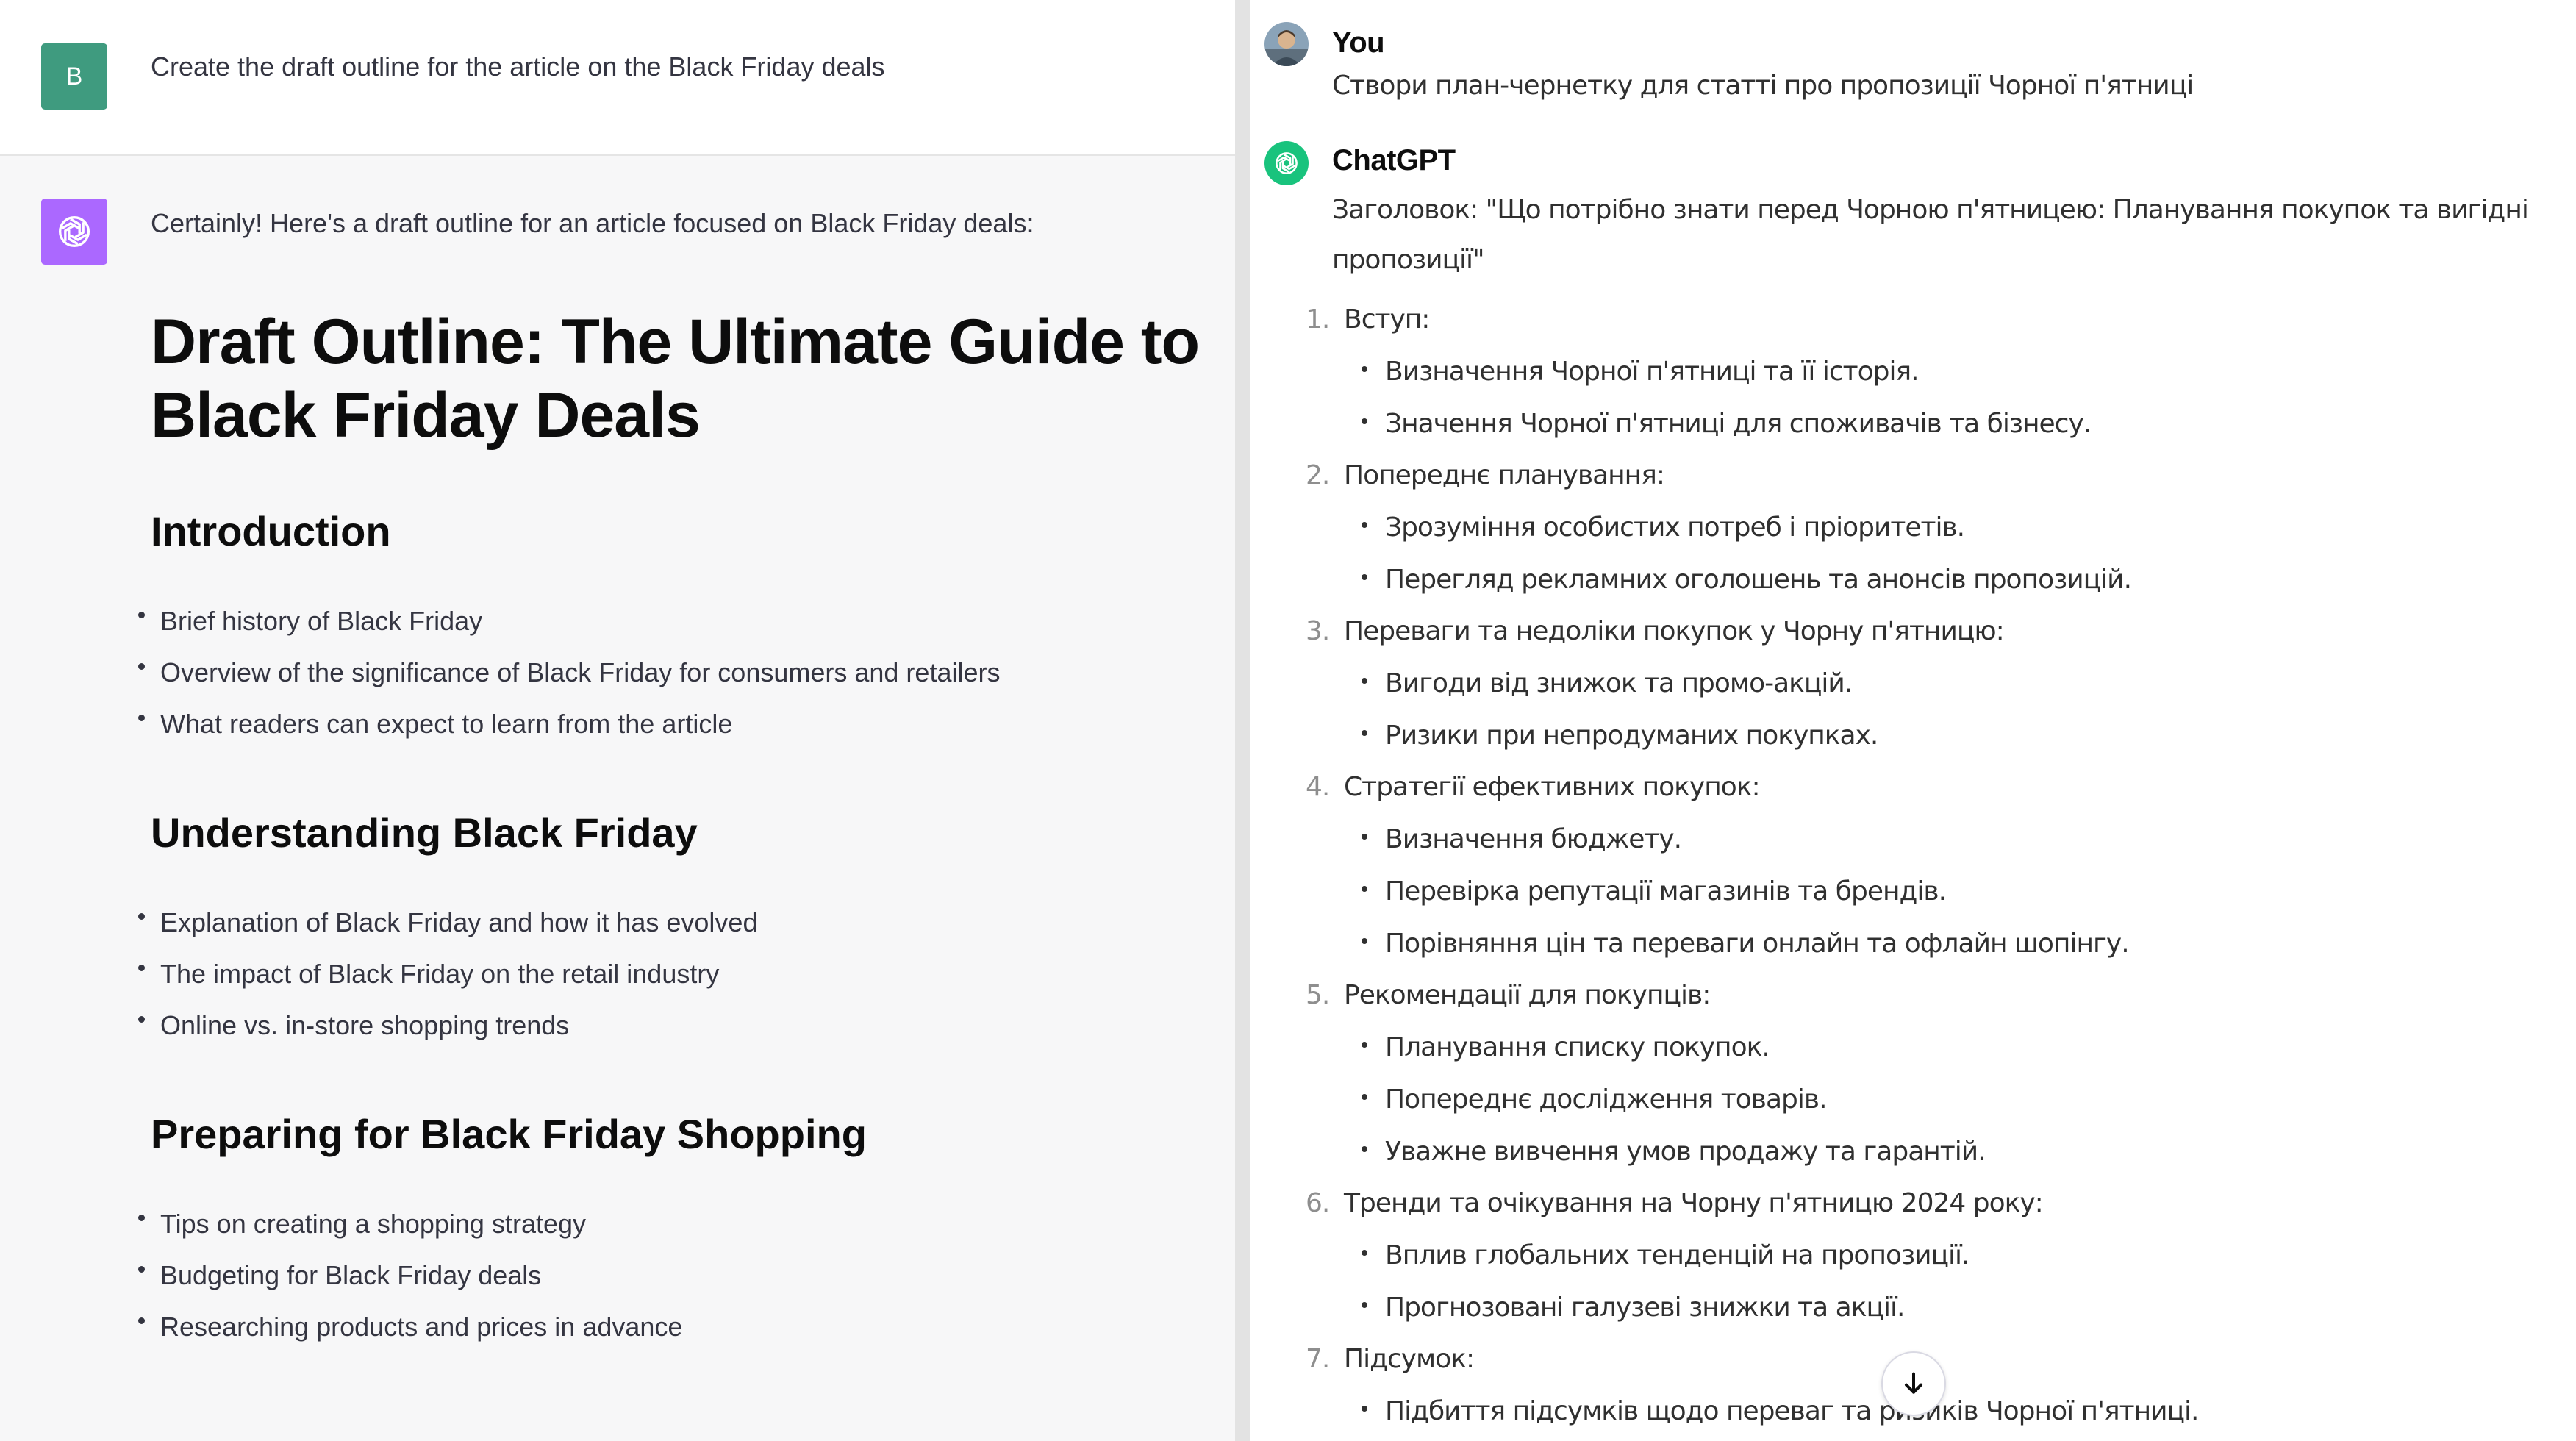  I want to click on list-item: Прогнозовані галузеві знижки та акції., so click(1724, 1307).